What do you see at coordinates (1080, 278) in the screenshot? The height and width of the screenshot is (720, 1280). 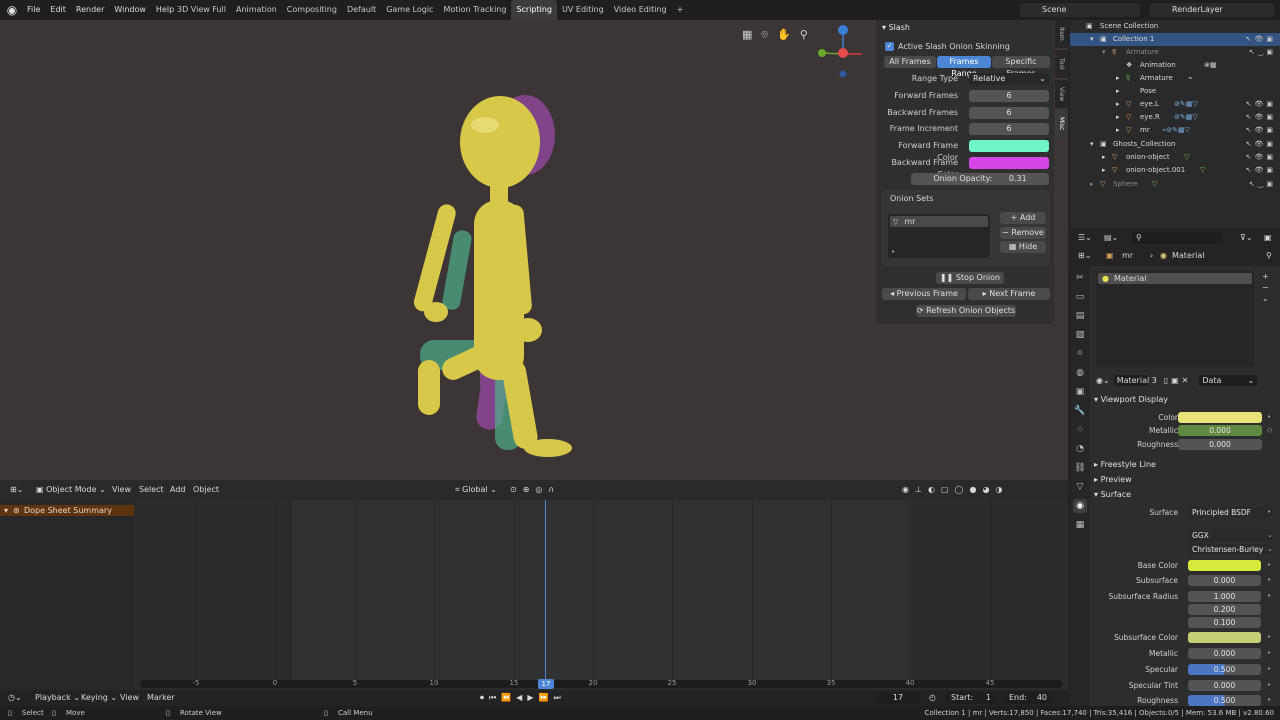 I see `tool-tab-icon: ✂` at bounding box center [1080, 278].